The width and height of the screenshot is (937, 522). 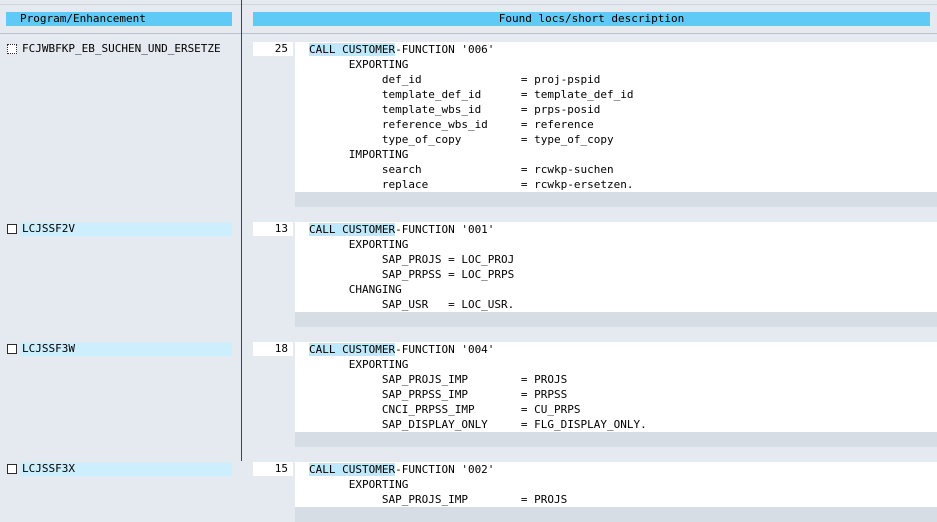 What do you see at coordinates (359, 154) in the screenshot?
I see `code-text: IMPORTING` at bounding box center [359, 154].